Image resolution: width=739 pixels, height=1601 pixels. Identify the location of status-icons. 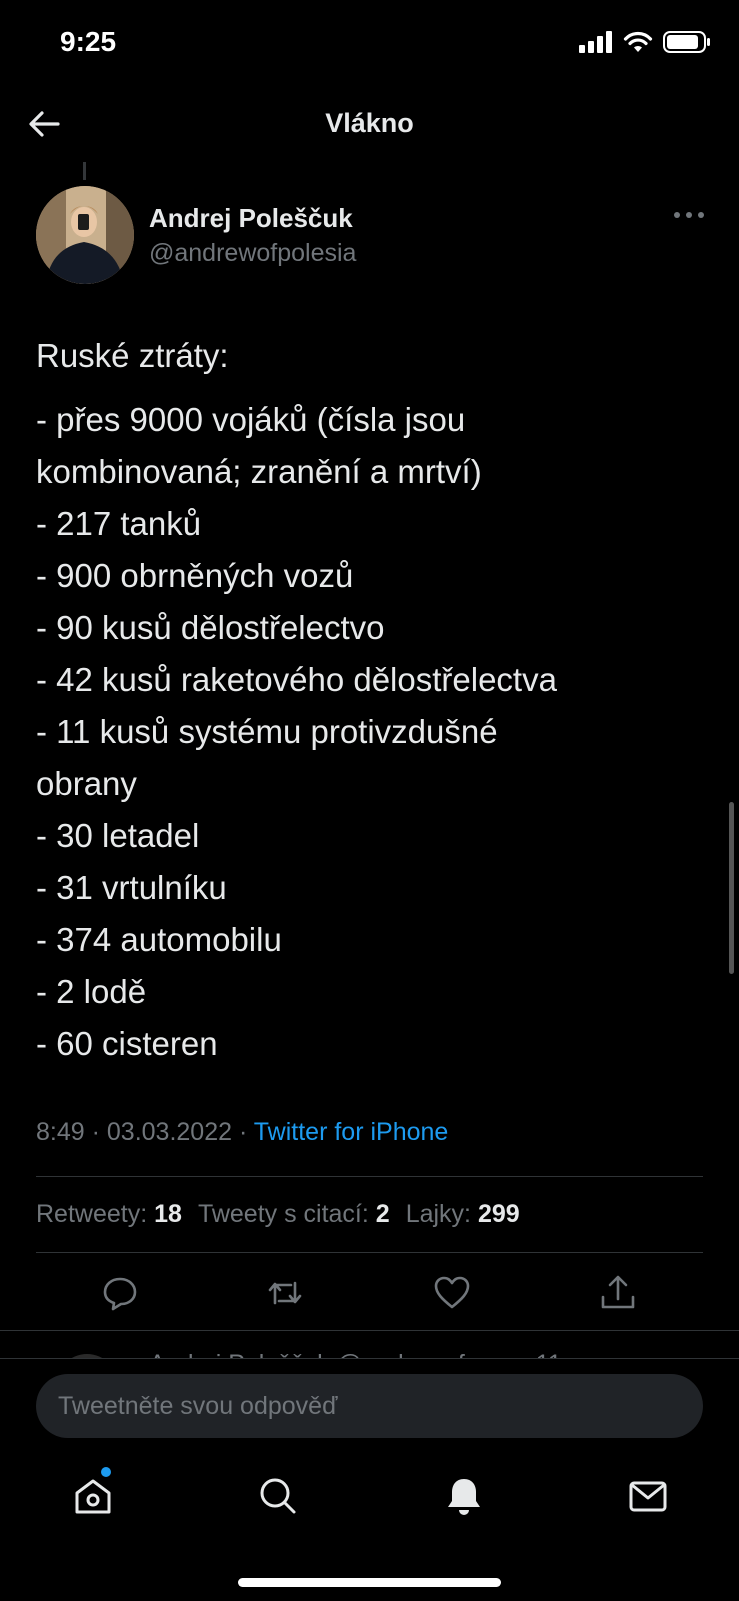
(645, 42).